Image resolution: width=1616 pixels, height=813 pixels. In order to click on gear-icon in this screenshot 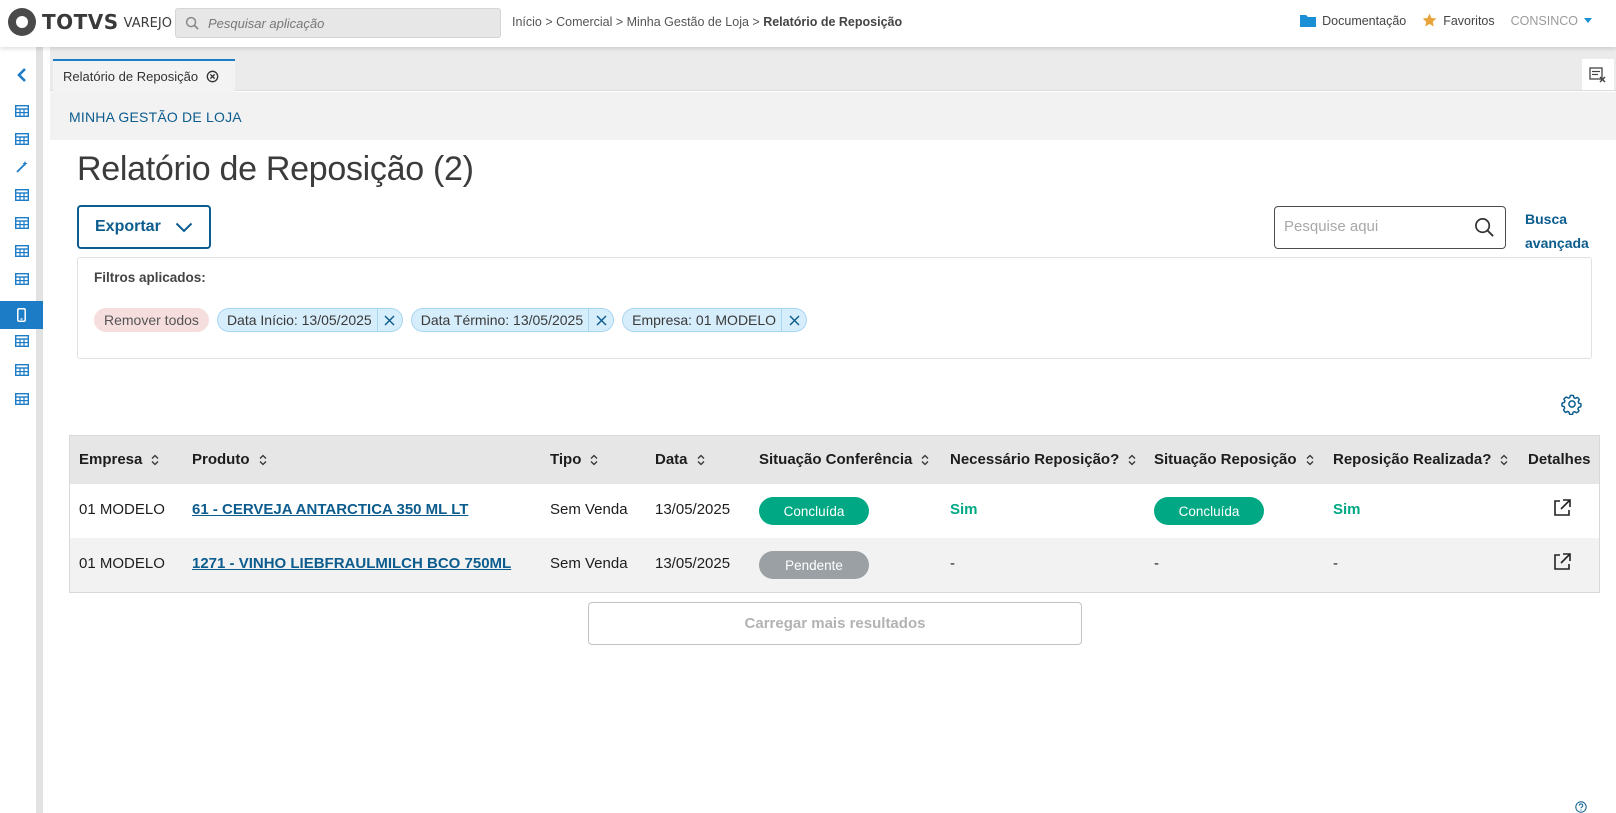, I will do `click(1572, 404)`.